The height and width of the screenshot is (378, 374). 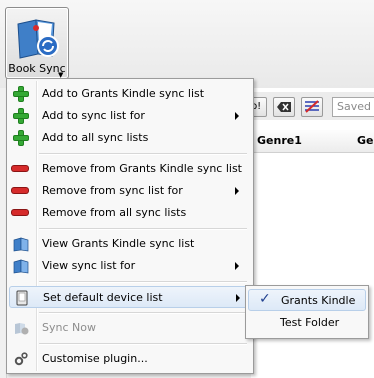 What do you see at coordinates (312, 141) in the screenshot?
I see `column-header-row: Genre1 Genr` at bounding box center [312, 141].